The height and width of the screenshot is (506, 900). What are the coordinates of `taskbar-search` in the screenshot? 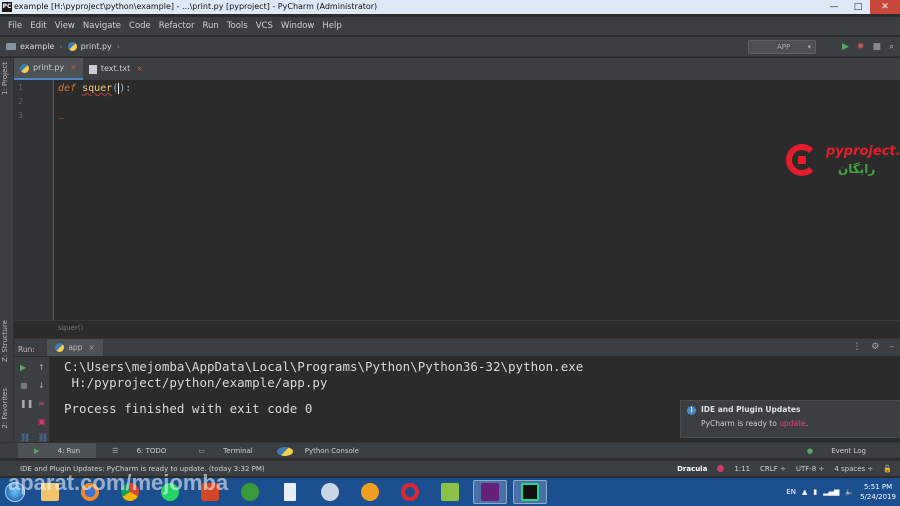 It's located at (370, 492).